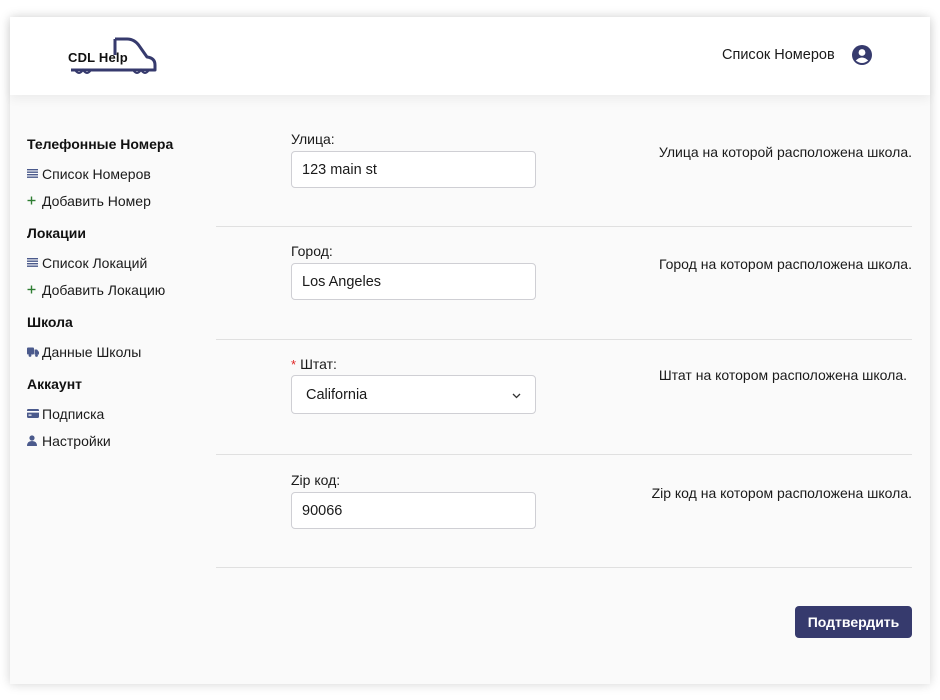 This screenshot has height=700, width=940. I want to click on sidebar-heading: Телефонные Номера, so click(100, 144).